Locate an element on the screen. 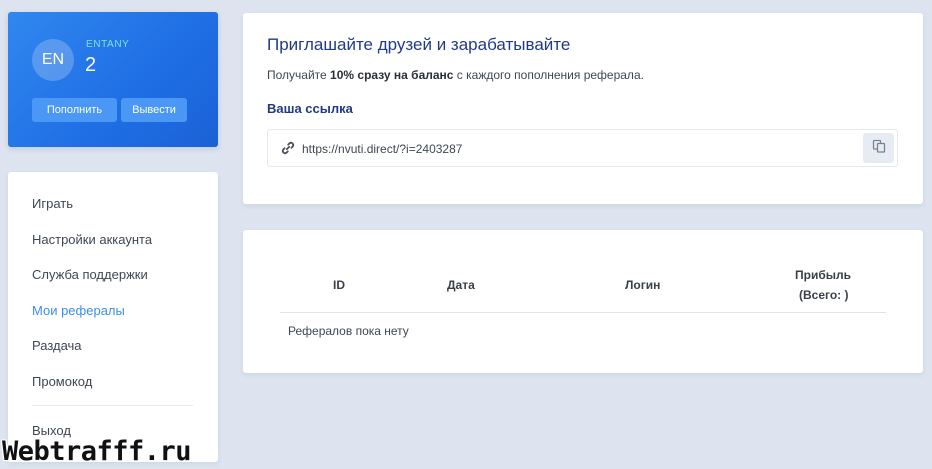 The image size is (932, 469). sidebar-item-promocode: Промокод is located at coordinates (62, 381).